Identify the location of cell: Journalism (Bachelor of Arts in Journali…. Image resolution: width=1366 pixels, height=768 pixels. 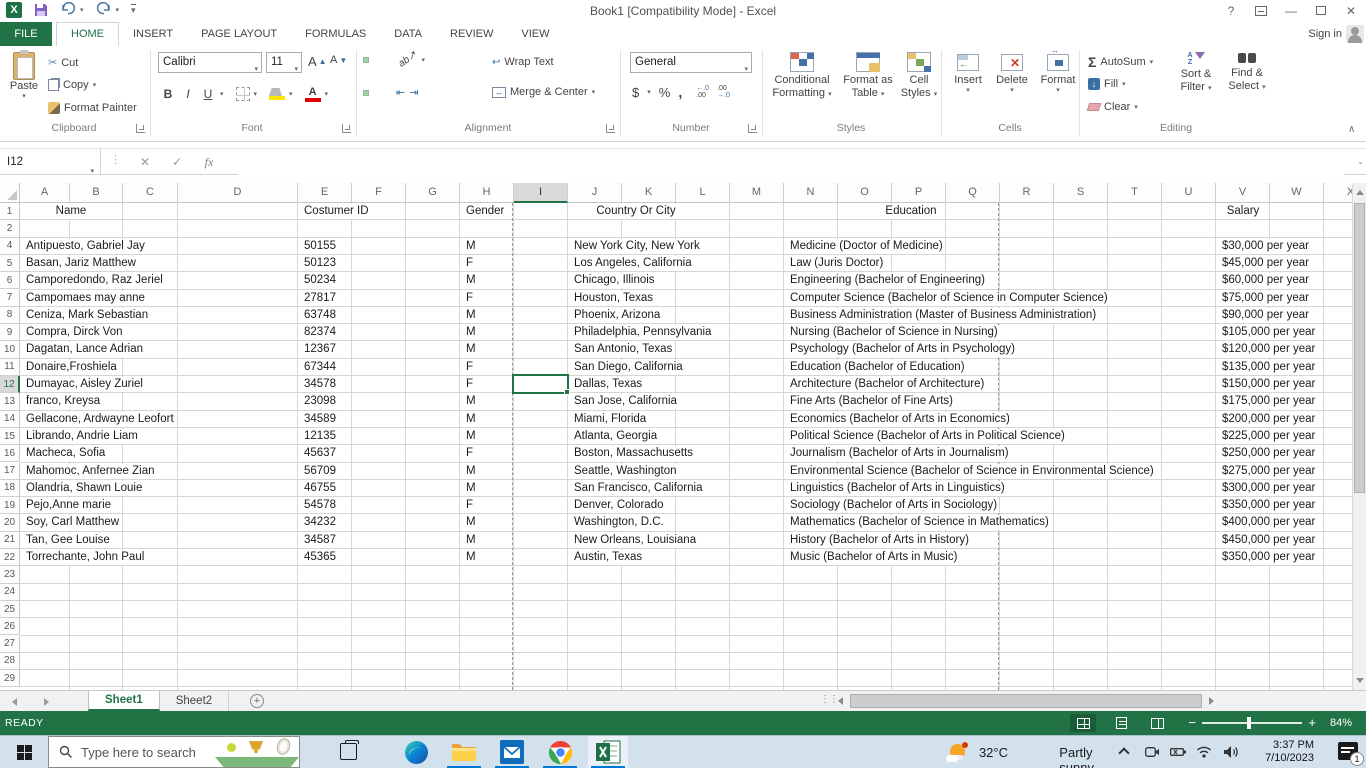
(899, 454).